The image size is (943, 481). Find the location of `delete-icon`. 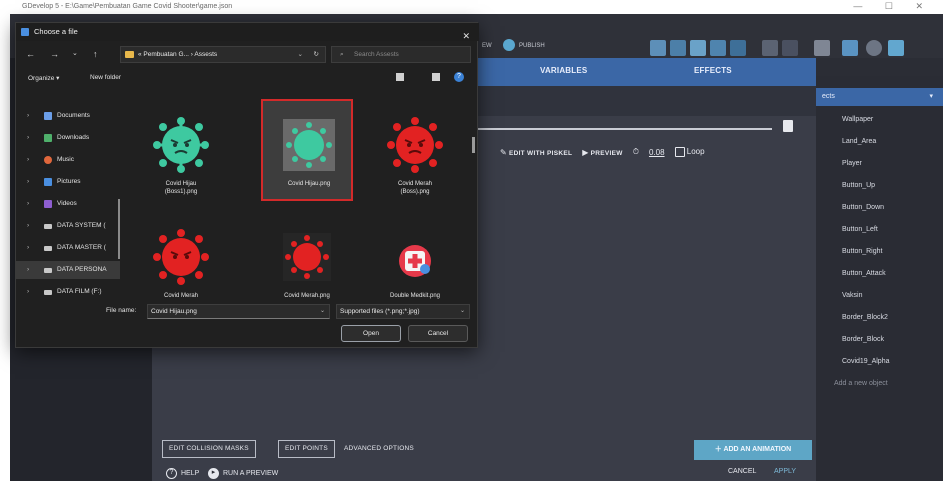

delete-icon is located at coordinates (788, 126).